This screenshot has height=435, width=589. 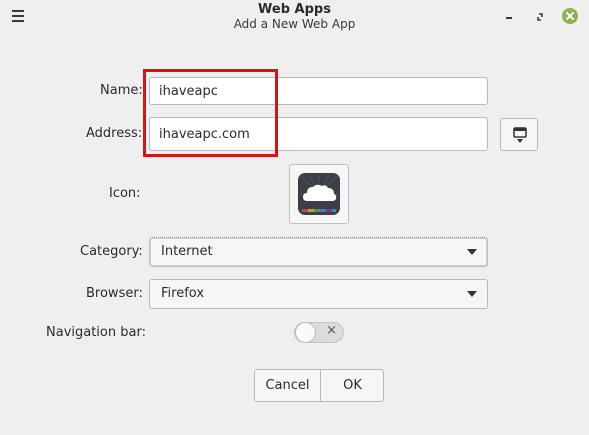 I want to click on category-dropdown: Internet, so click(x=318, y=252).